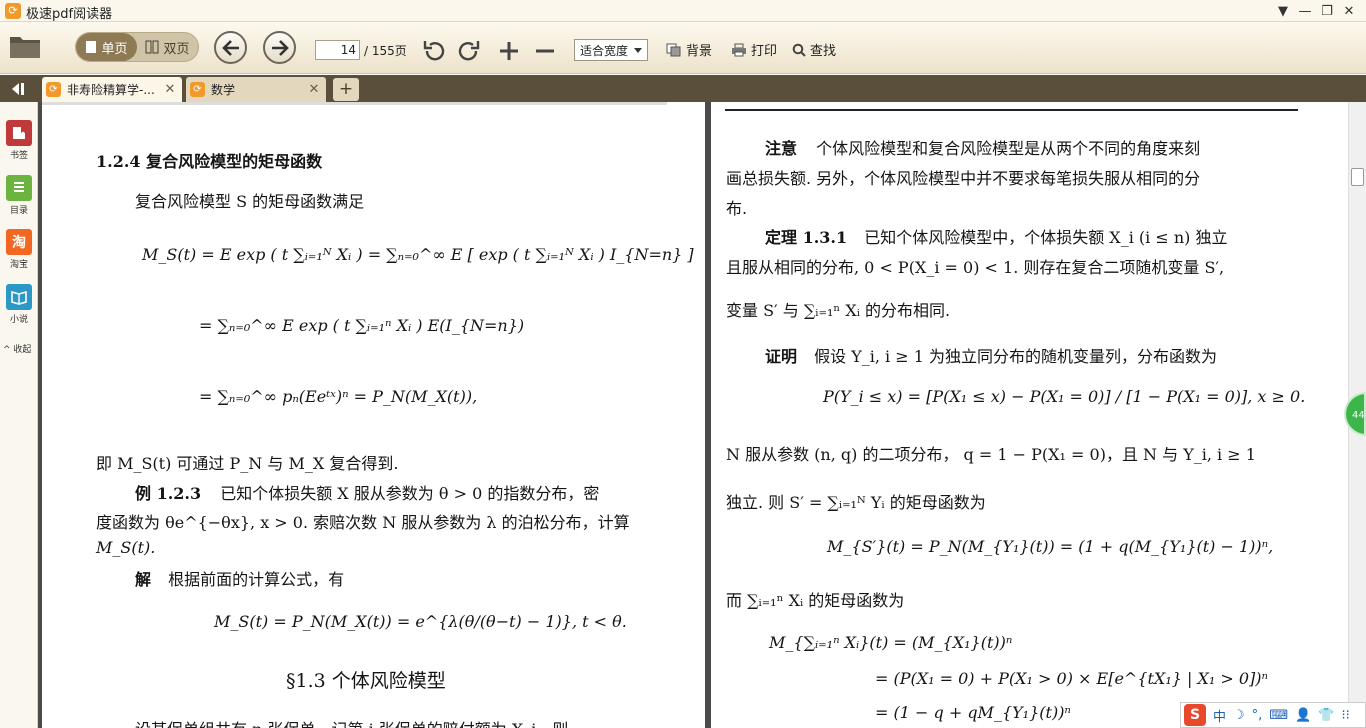 The image size is (1366, 728). I want to click on proof-paragraph: 证明 假设 Y_i, i ≥ 1 为独立同分布的随机变量列，分布函数为, so click(991, 355).